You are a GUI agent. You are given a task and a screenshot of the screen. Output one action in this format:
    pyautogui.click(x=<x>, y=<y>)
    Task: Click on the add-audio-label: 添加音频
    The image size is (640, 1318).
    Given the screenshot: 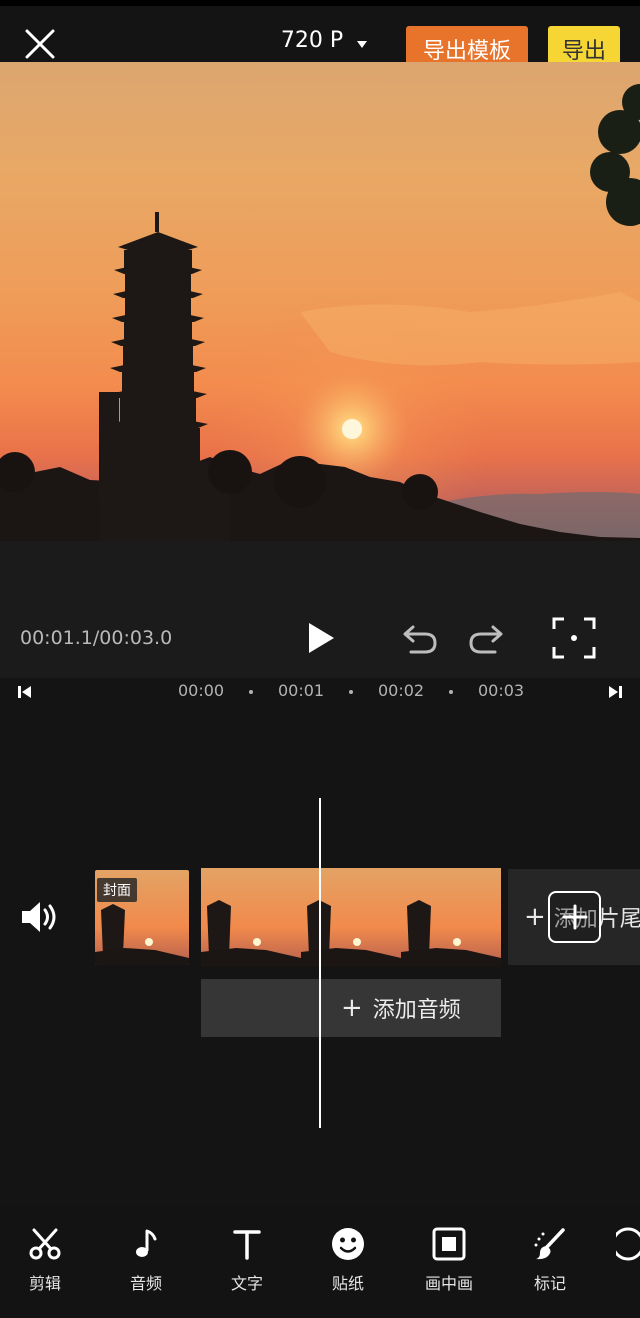 What is the action you would take?
    pyautogui.click(x=416, y=1010)
    